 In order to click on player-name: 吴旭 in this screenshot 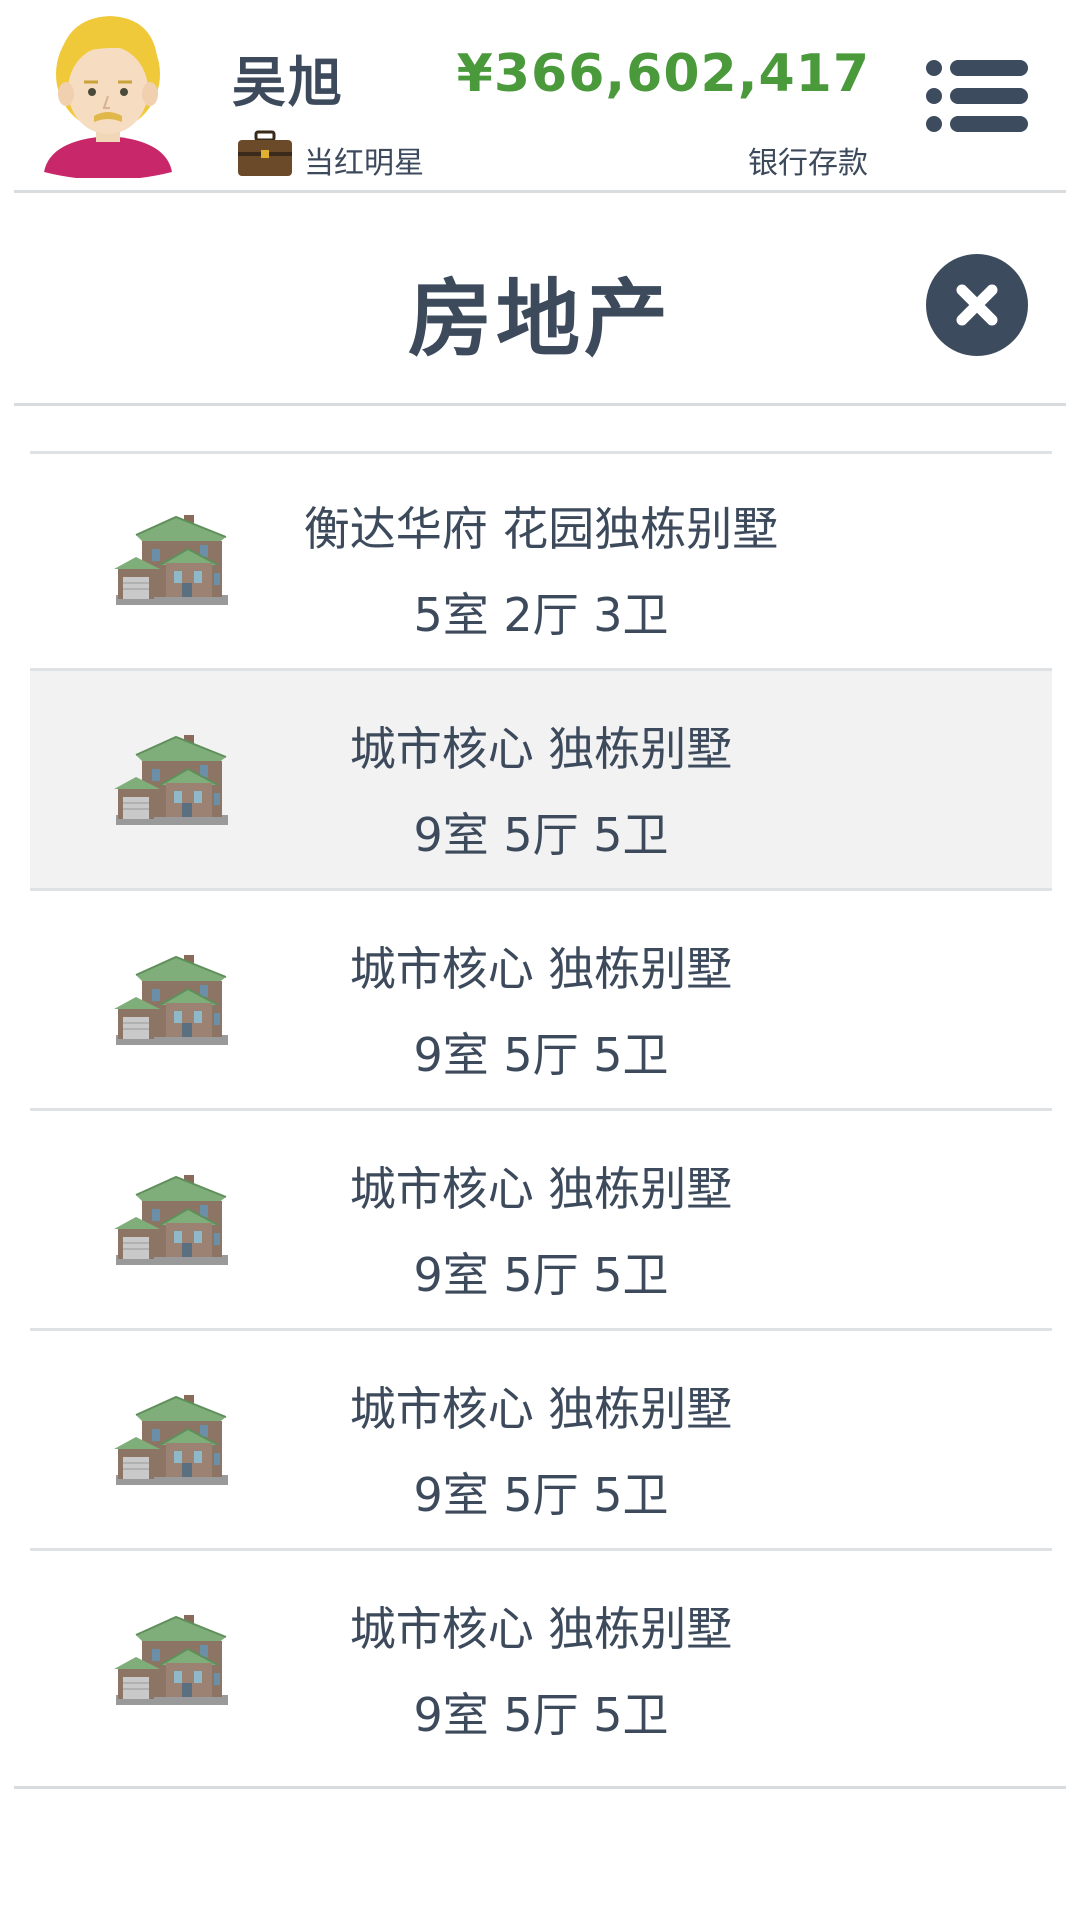, I will do `click(288, 82)`.